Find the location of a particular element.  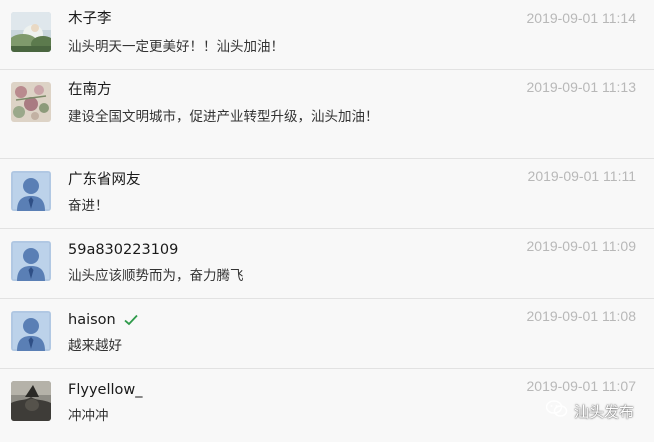

comment-content: 汕头明天一定更美好！！汕头加油！ is located at coordinates (176, 47).